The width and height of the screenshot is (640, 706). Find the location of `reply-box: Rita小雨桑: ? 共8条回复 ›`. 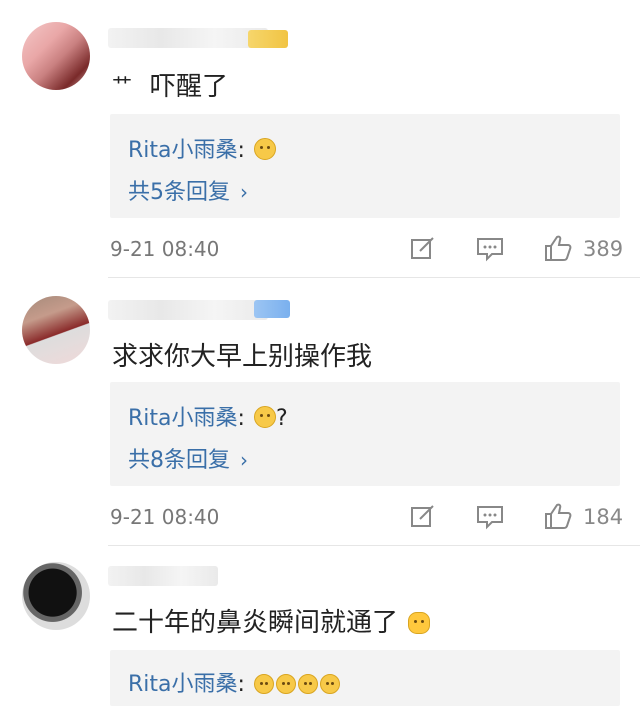

reply-box: Rita小雨桑: ? 共8条回复 › is located at coordinates (365, 434).